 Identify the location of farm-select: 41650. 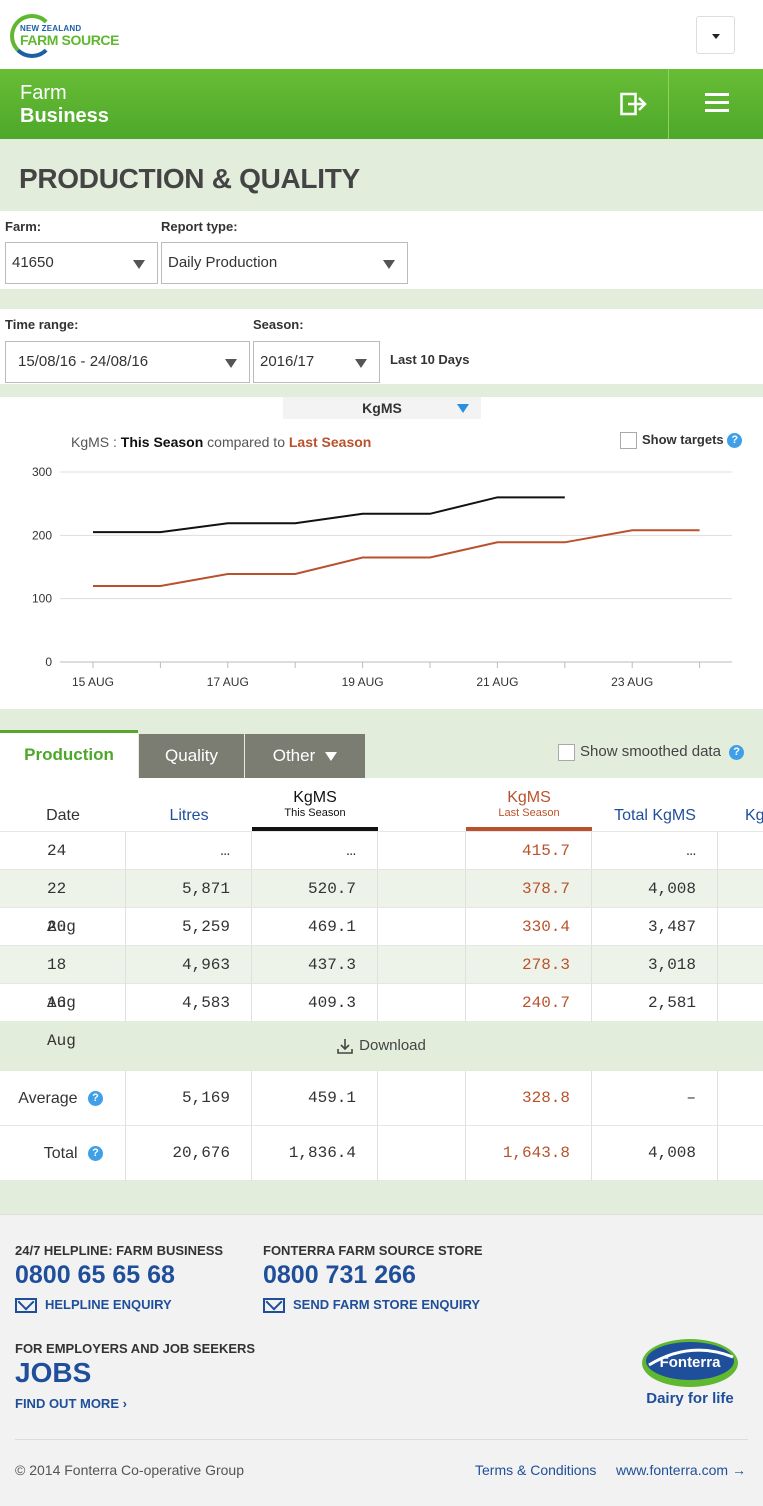
(81, 263).